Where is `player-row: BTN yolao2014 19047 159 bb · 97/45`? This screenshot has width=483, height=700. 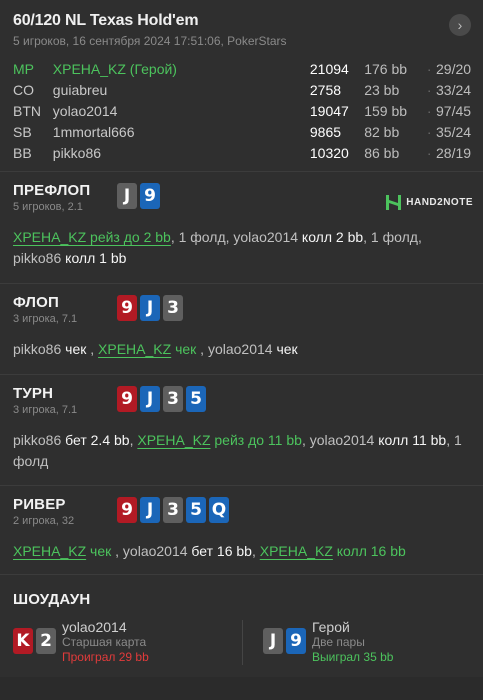
player-row: BTN yolao2014 19047 159 bb · 97/45 is located at coordinates (242, 110).